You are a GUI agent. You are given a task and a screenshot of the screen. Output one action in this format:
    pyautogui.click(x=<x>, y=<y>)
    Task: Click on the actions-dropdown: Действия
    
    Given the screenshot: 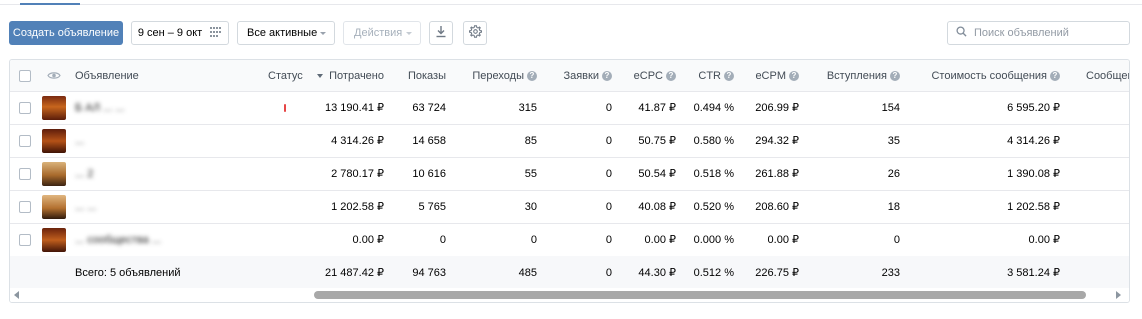 What is the action you would take?
    pyautogui.click(x=382, y=33)
    